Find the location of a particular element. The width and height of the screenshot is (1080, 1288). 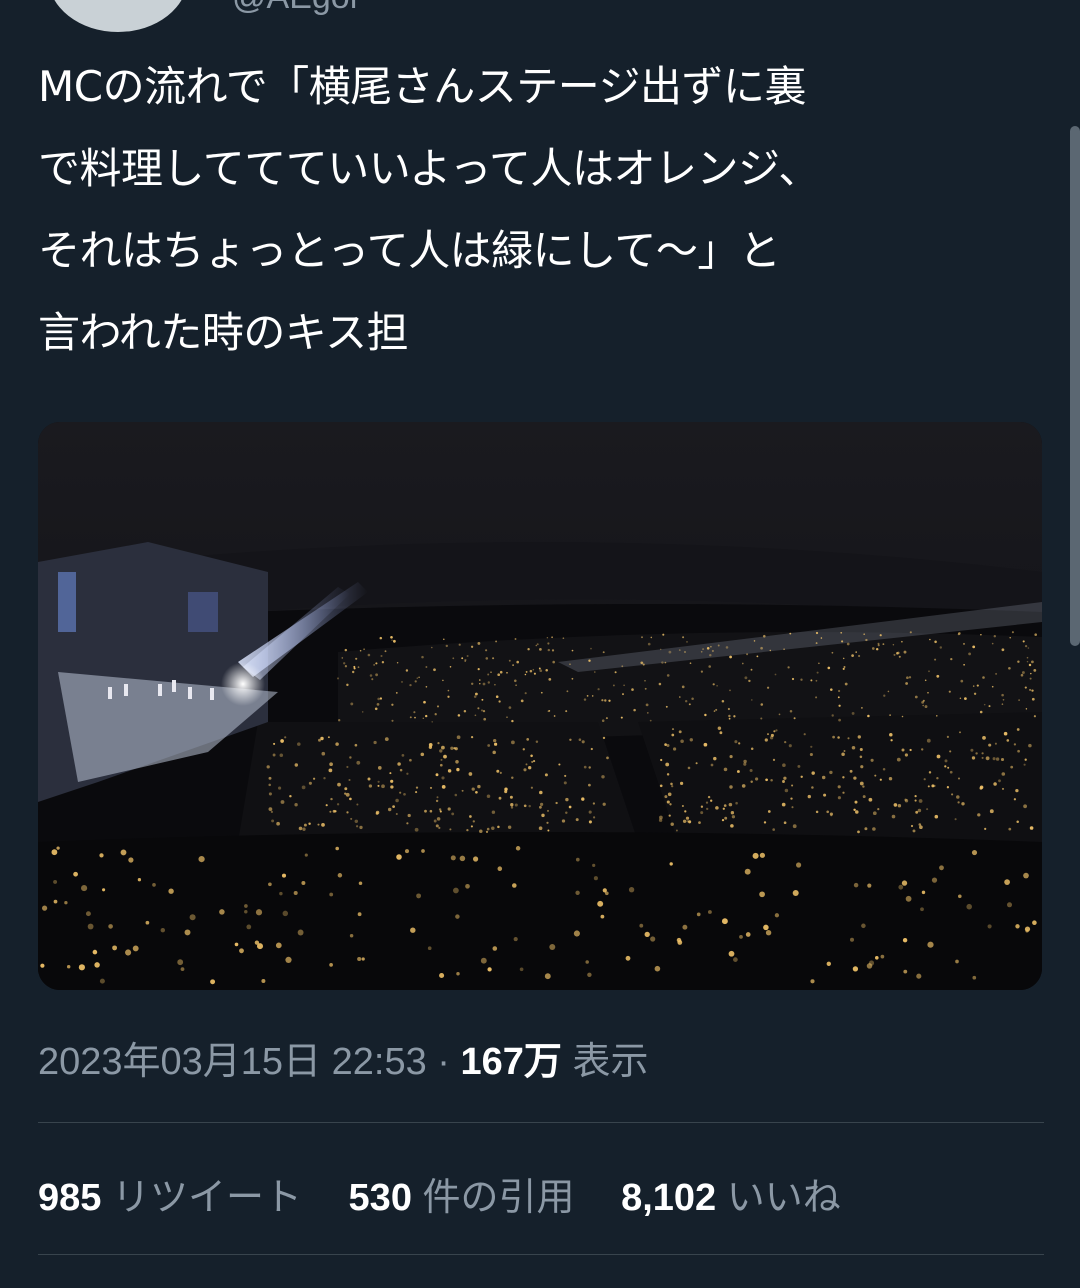

user-handle: @AEgor is located at coordinates (296, 8).